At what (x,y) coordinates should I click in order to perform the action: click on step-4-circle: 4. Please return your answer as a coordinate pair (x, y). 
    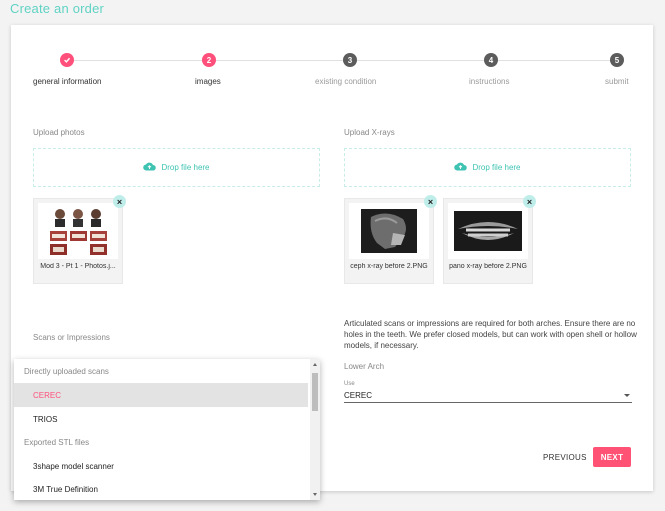
    Looking at the image, I should click on (491, 60).